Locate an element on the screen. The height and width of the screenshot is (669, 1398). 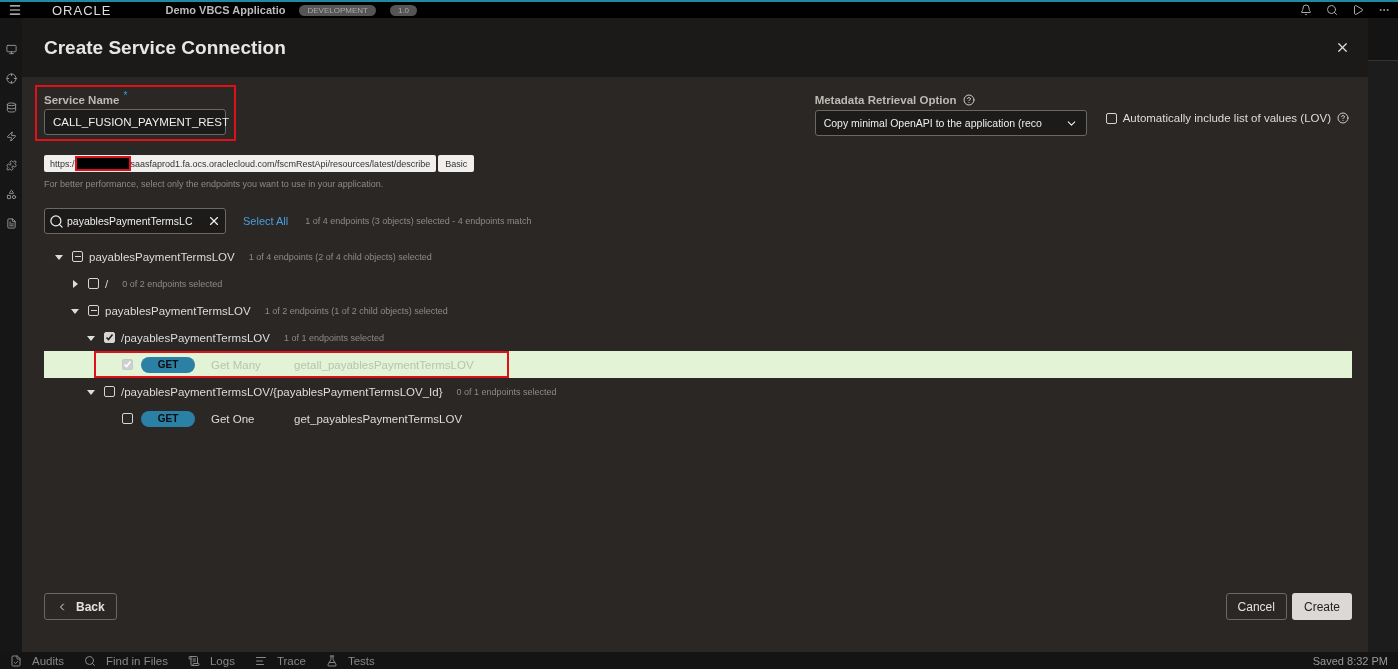
status-tab: Logs is located at coordinates (211, 660).